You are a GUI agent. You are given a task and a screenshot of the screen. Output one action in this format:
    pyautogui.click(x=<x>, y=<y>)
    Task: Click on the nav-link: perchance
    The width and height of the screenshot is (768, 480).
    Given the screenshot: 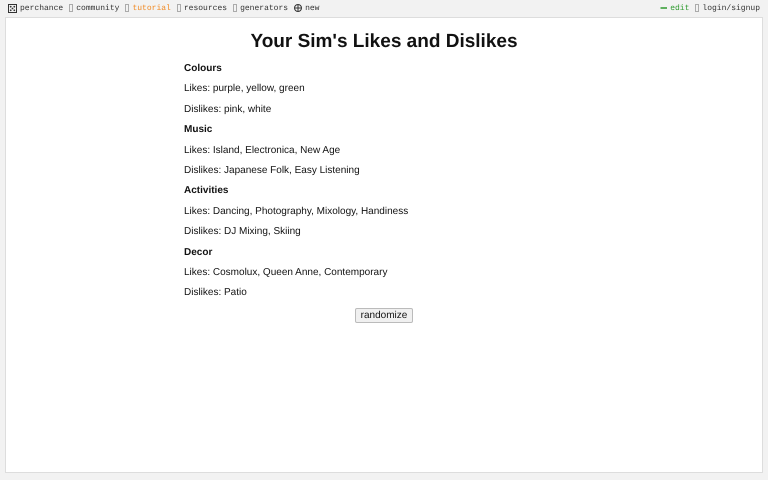 What is the action you would take?
    pyautogui.click(x=36, y=8)
    